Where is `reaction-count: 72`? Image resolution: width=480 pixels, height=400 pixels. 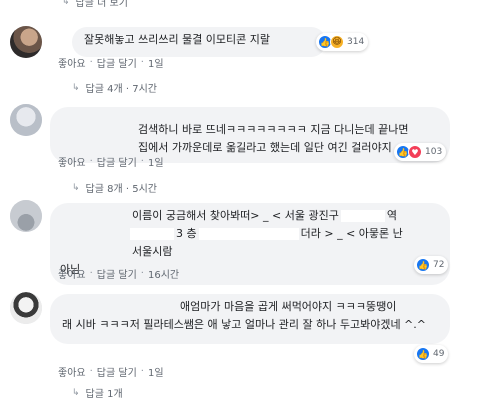 reaction-count: 72 is located at coordinates (439, 265).